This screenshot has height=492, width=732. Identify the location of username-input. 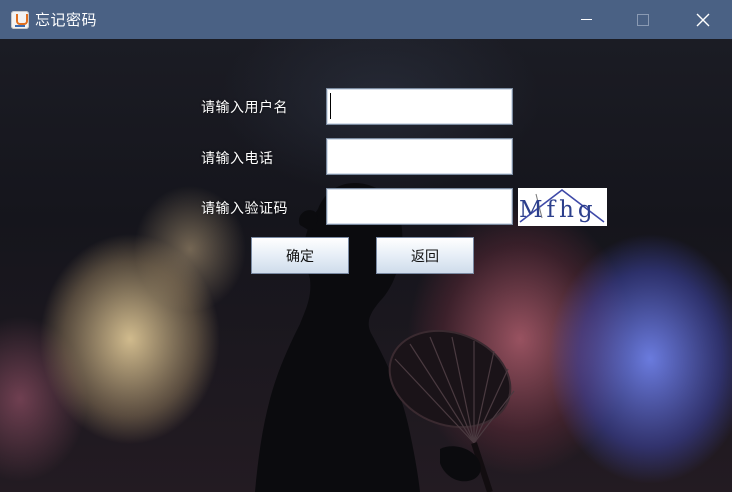
(419, 106).